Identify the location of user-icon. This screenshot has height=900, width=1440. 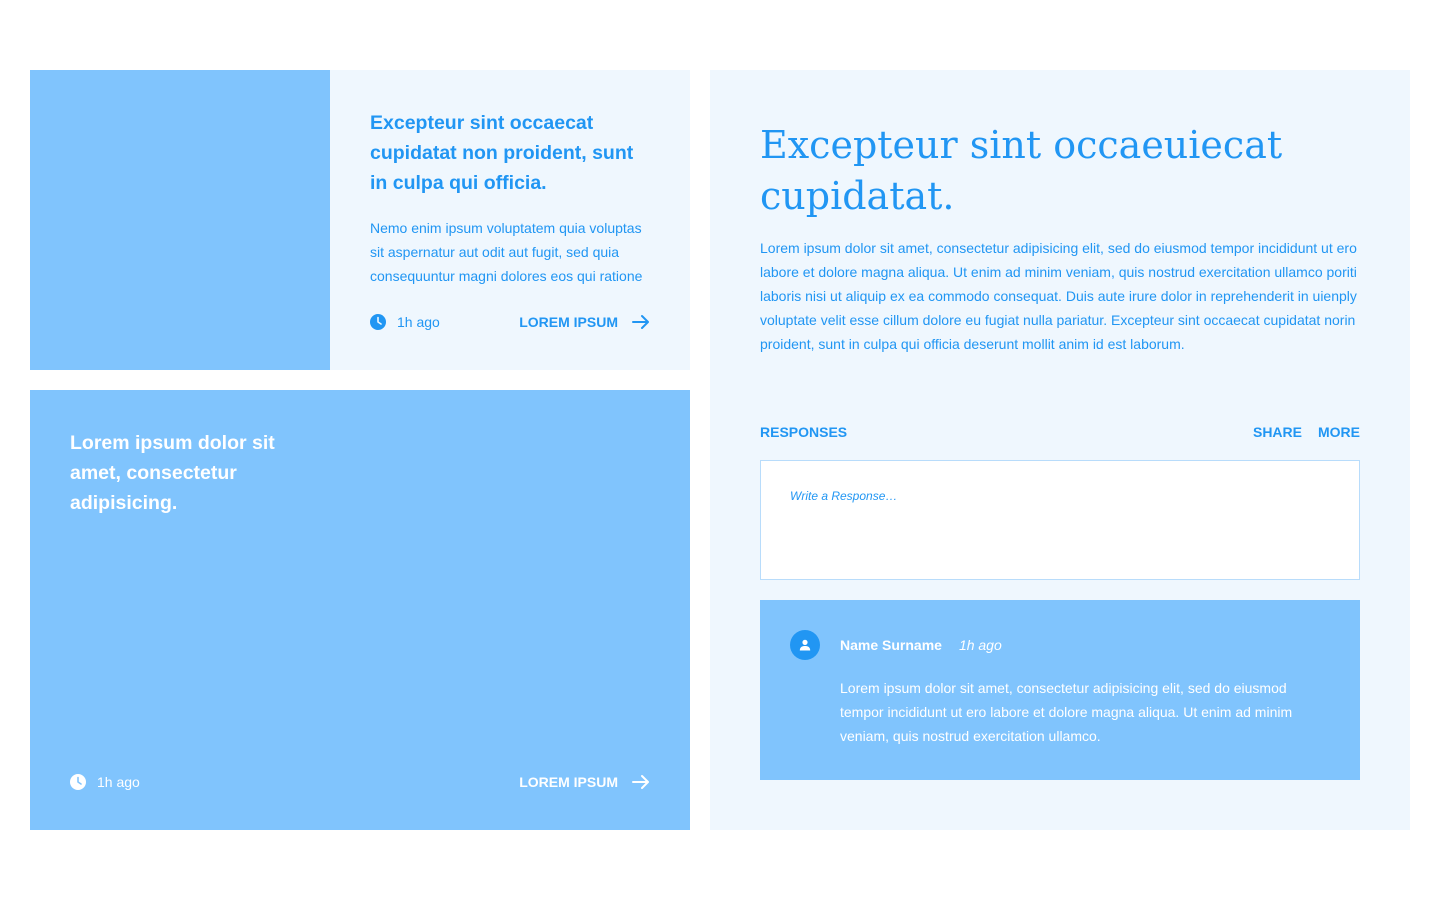
(805, 645).